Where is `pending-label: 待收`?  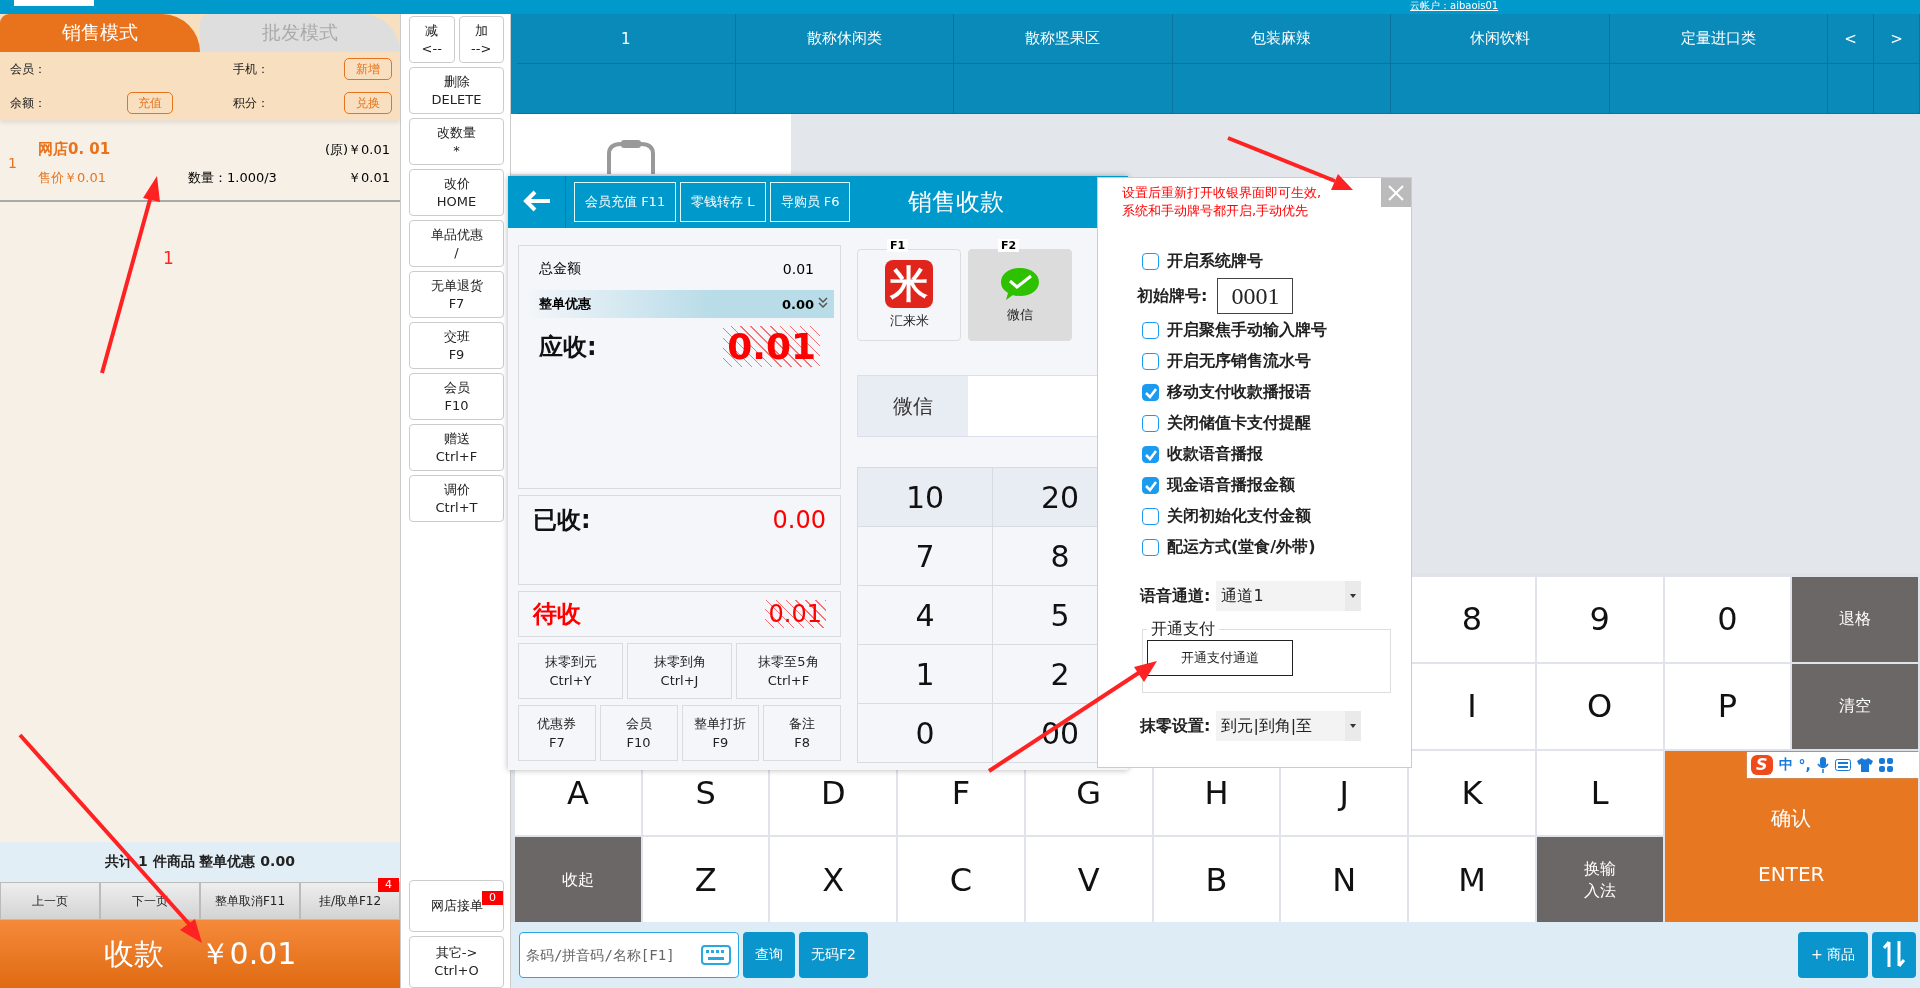 pending-label: 待收 is located at coordinates (557, 614).